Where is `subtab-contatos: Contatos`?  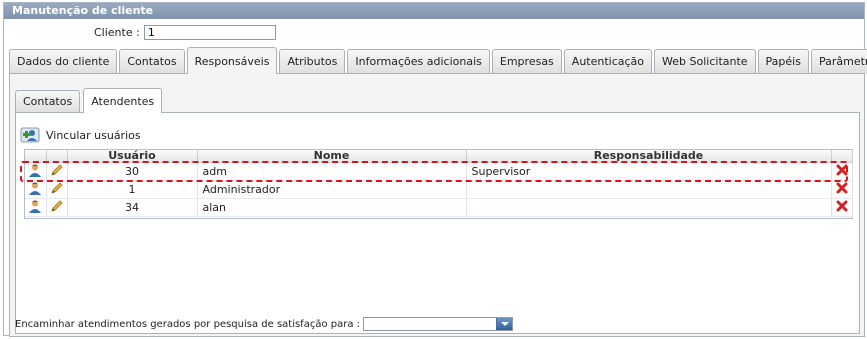 subtab-contatos: Contatos is located at coordinates (48, 101).